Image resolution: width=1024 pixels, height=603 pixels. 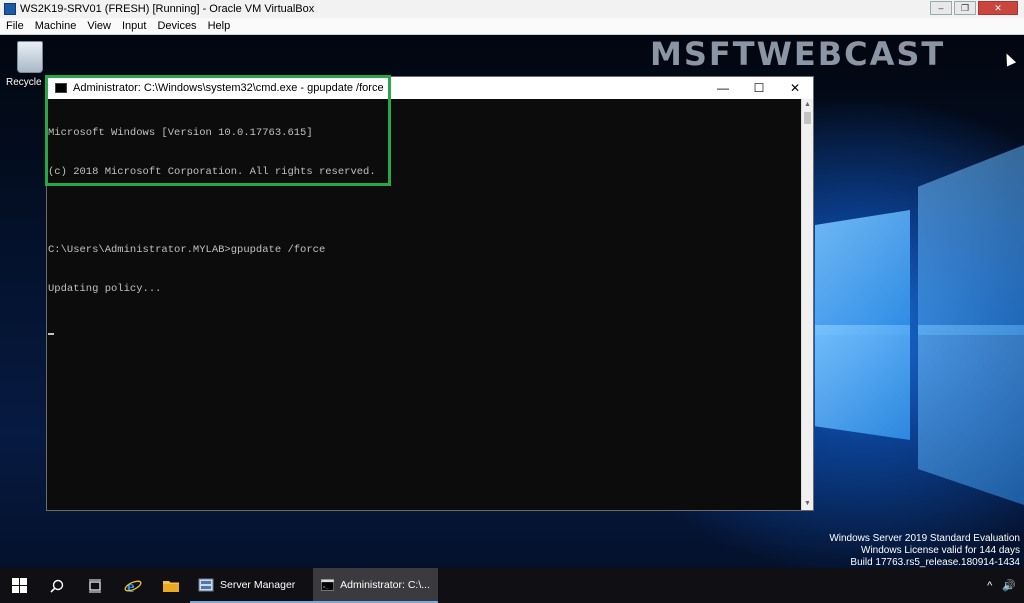 I want to click on taskbar-server-manager: Server Manager, so click(x=251, y=585).